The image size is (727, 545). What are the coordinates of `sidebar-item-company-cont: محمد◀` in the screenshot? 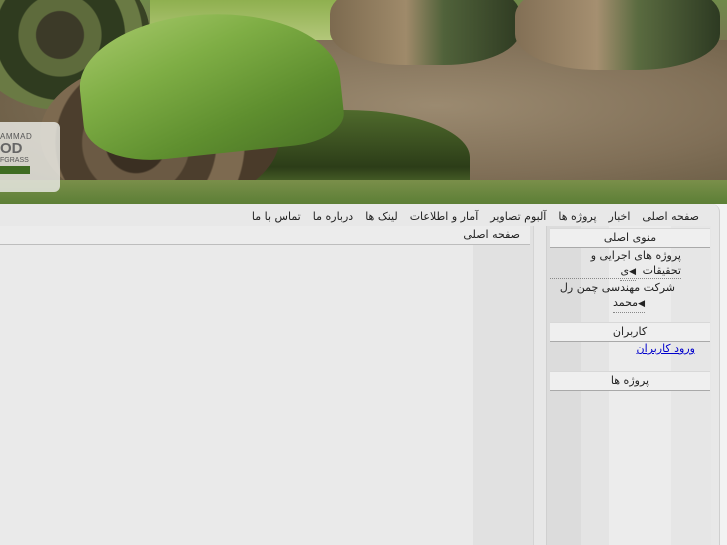 It's located at (628, 304).